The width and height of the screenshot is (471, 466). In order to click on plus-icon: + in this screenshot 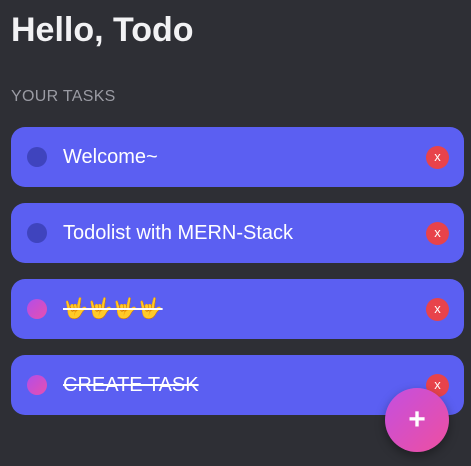, I will do `click(417, 419)`.